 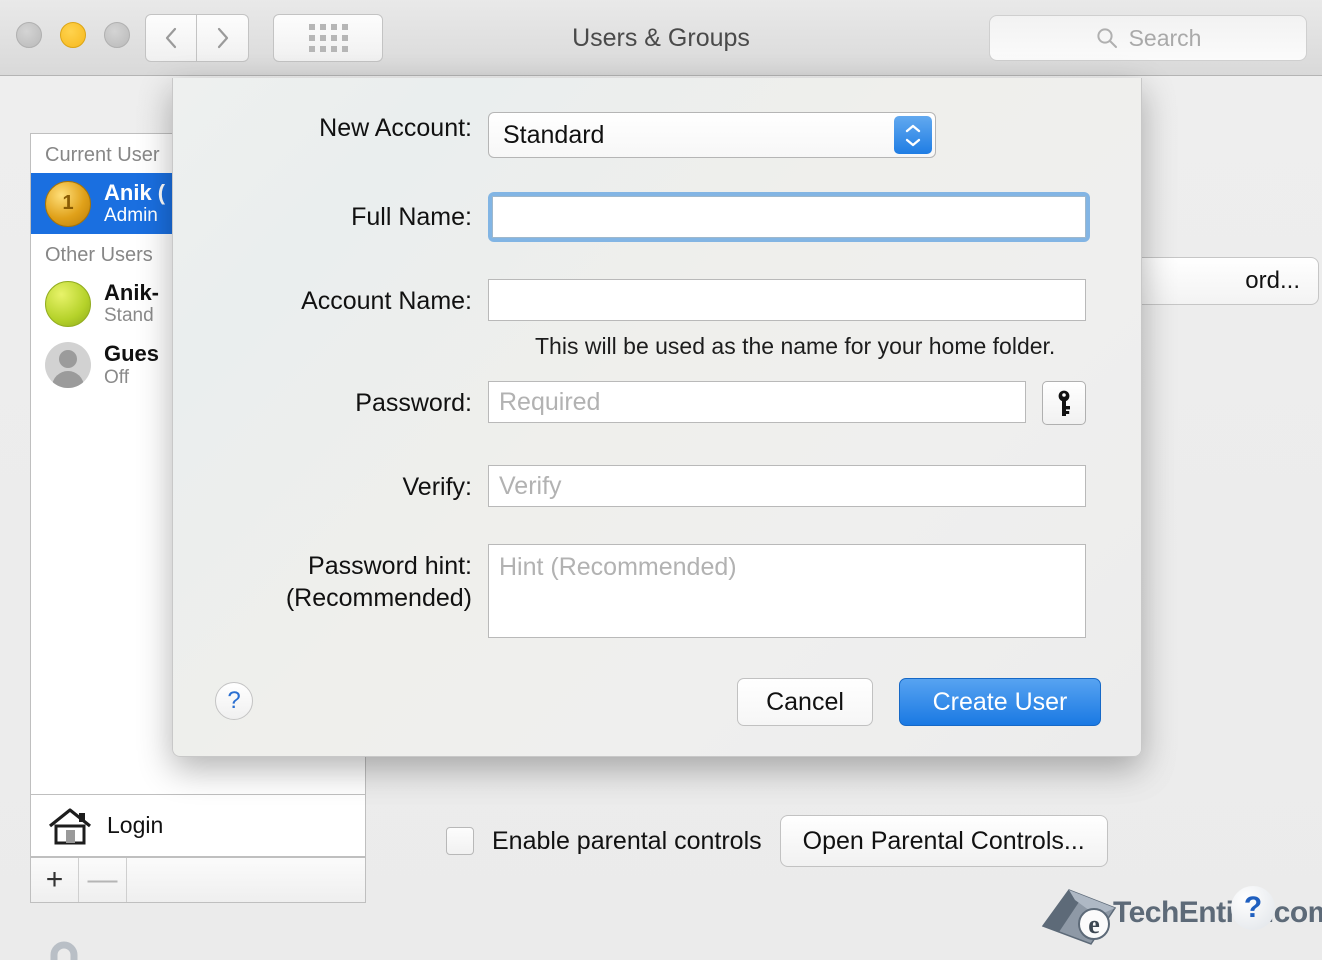 What do you see at coordinates (116, 377) in the screenshot?
I see `user-role: Off` at bounding box center [116, 377].